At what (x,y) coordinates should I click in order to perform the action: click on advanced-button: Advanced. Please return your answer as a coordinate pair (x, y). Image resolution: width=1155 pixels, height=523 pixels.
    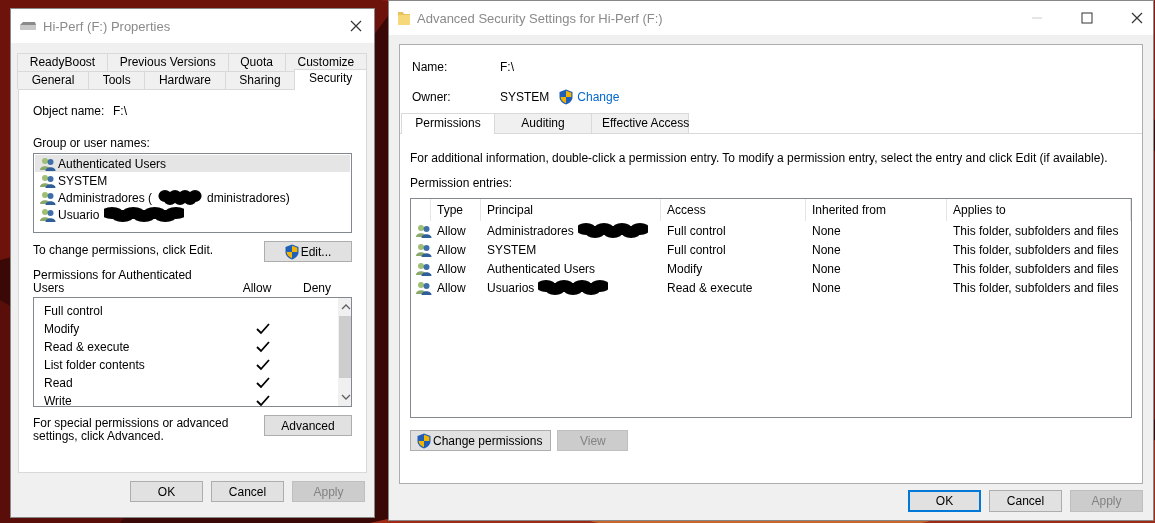
    Looking at the image, I should click on (308, 425).